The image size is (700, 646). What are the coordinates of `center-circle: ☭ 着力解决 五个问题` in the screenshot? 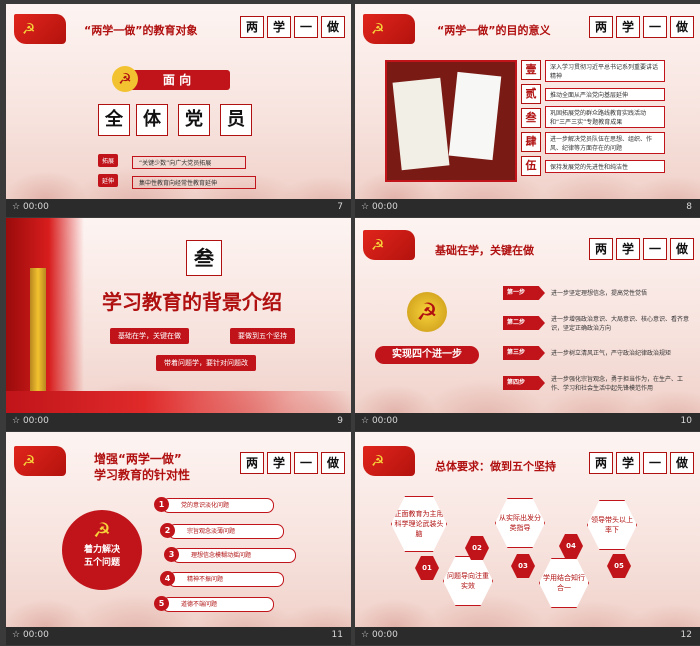 It's located at (102, 550).